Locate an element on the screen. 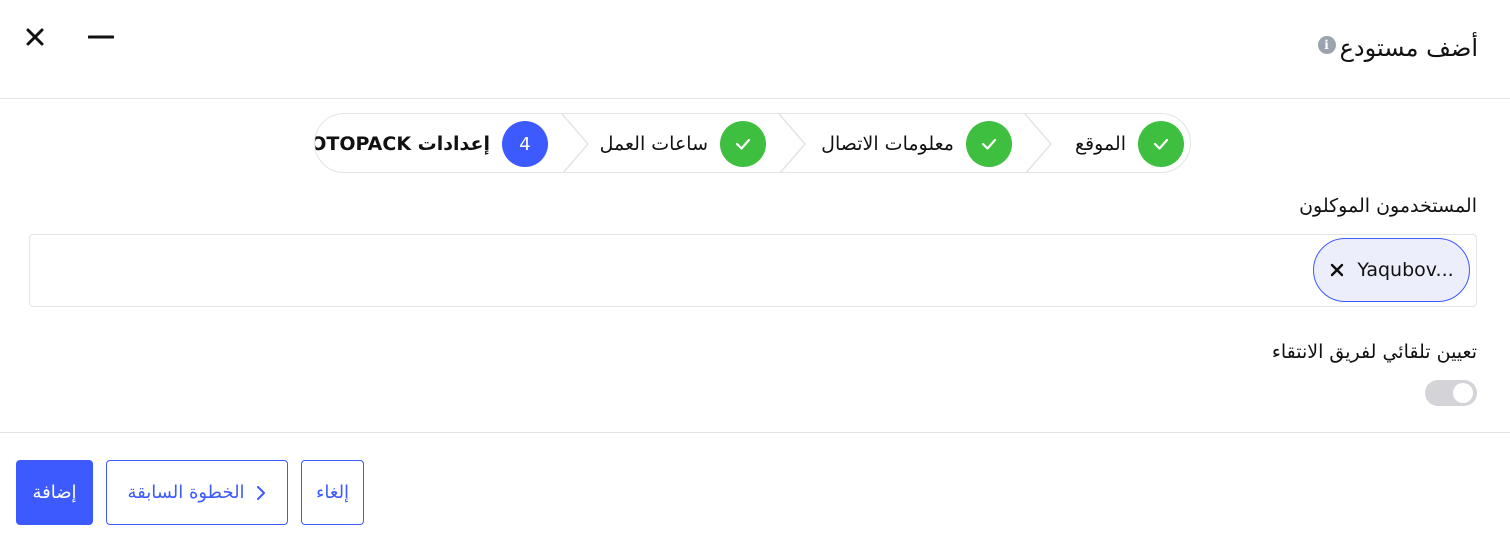  chevron-right-icon is located at coordinates (260, 492).